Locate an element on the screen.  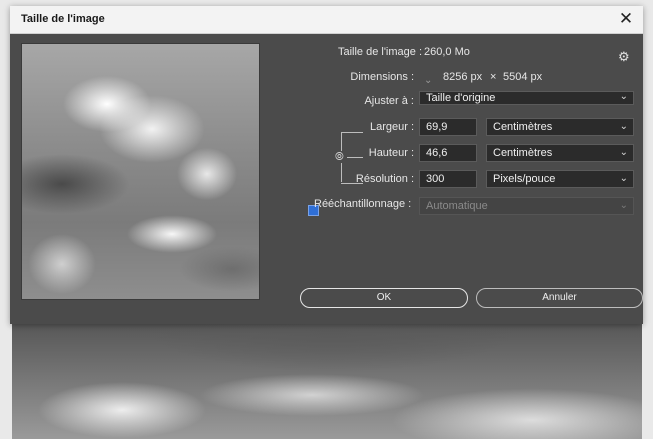
link-icon: ⦾ is located at coordinates (339, 157).